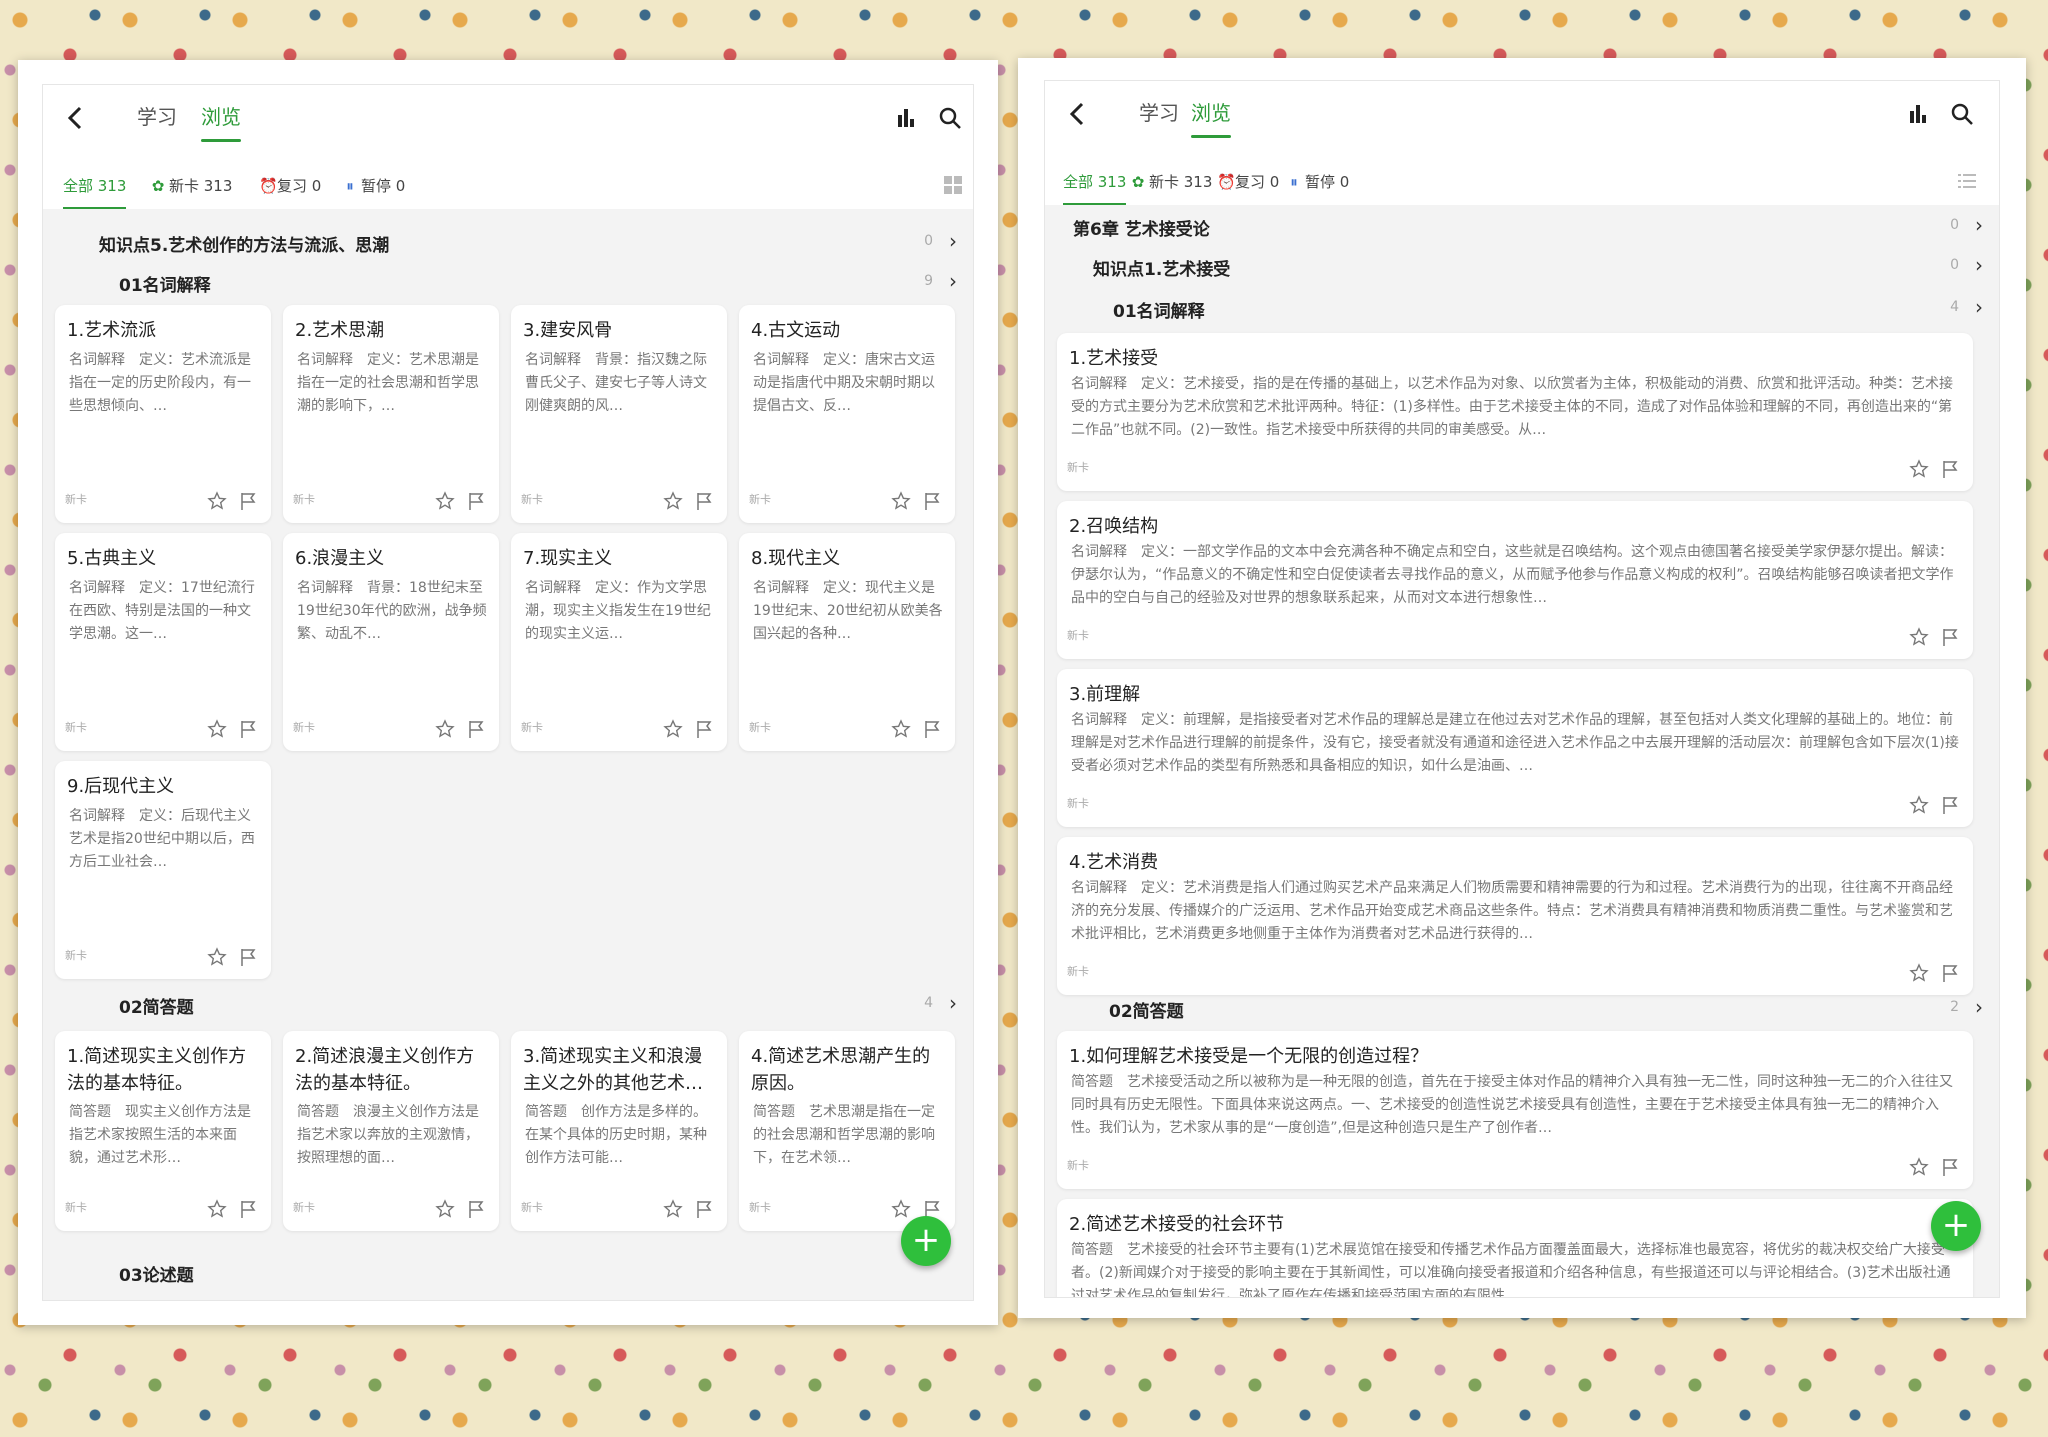 The height and width of the screenshot is (1437, 2048). Describe the element at coordinates (1522, 1007) in the screenshot. I see `row-section-02: 02简答题 2 ›` at that location.